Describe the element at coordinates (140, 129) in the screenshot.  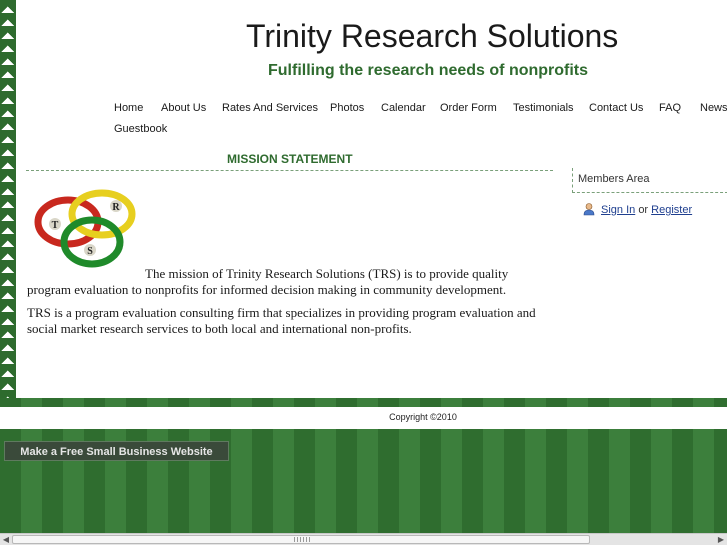
I see `nav-guestbook: Guestbook` at that location.